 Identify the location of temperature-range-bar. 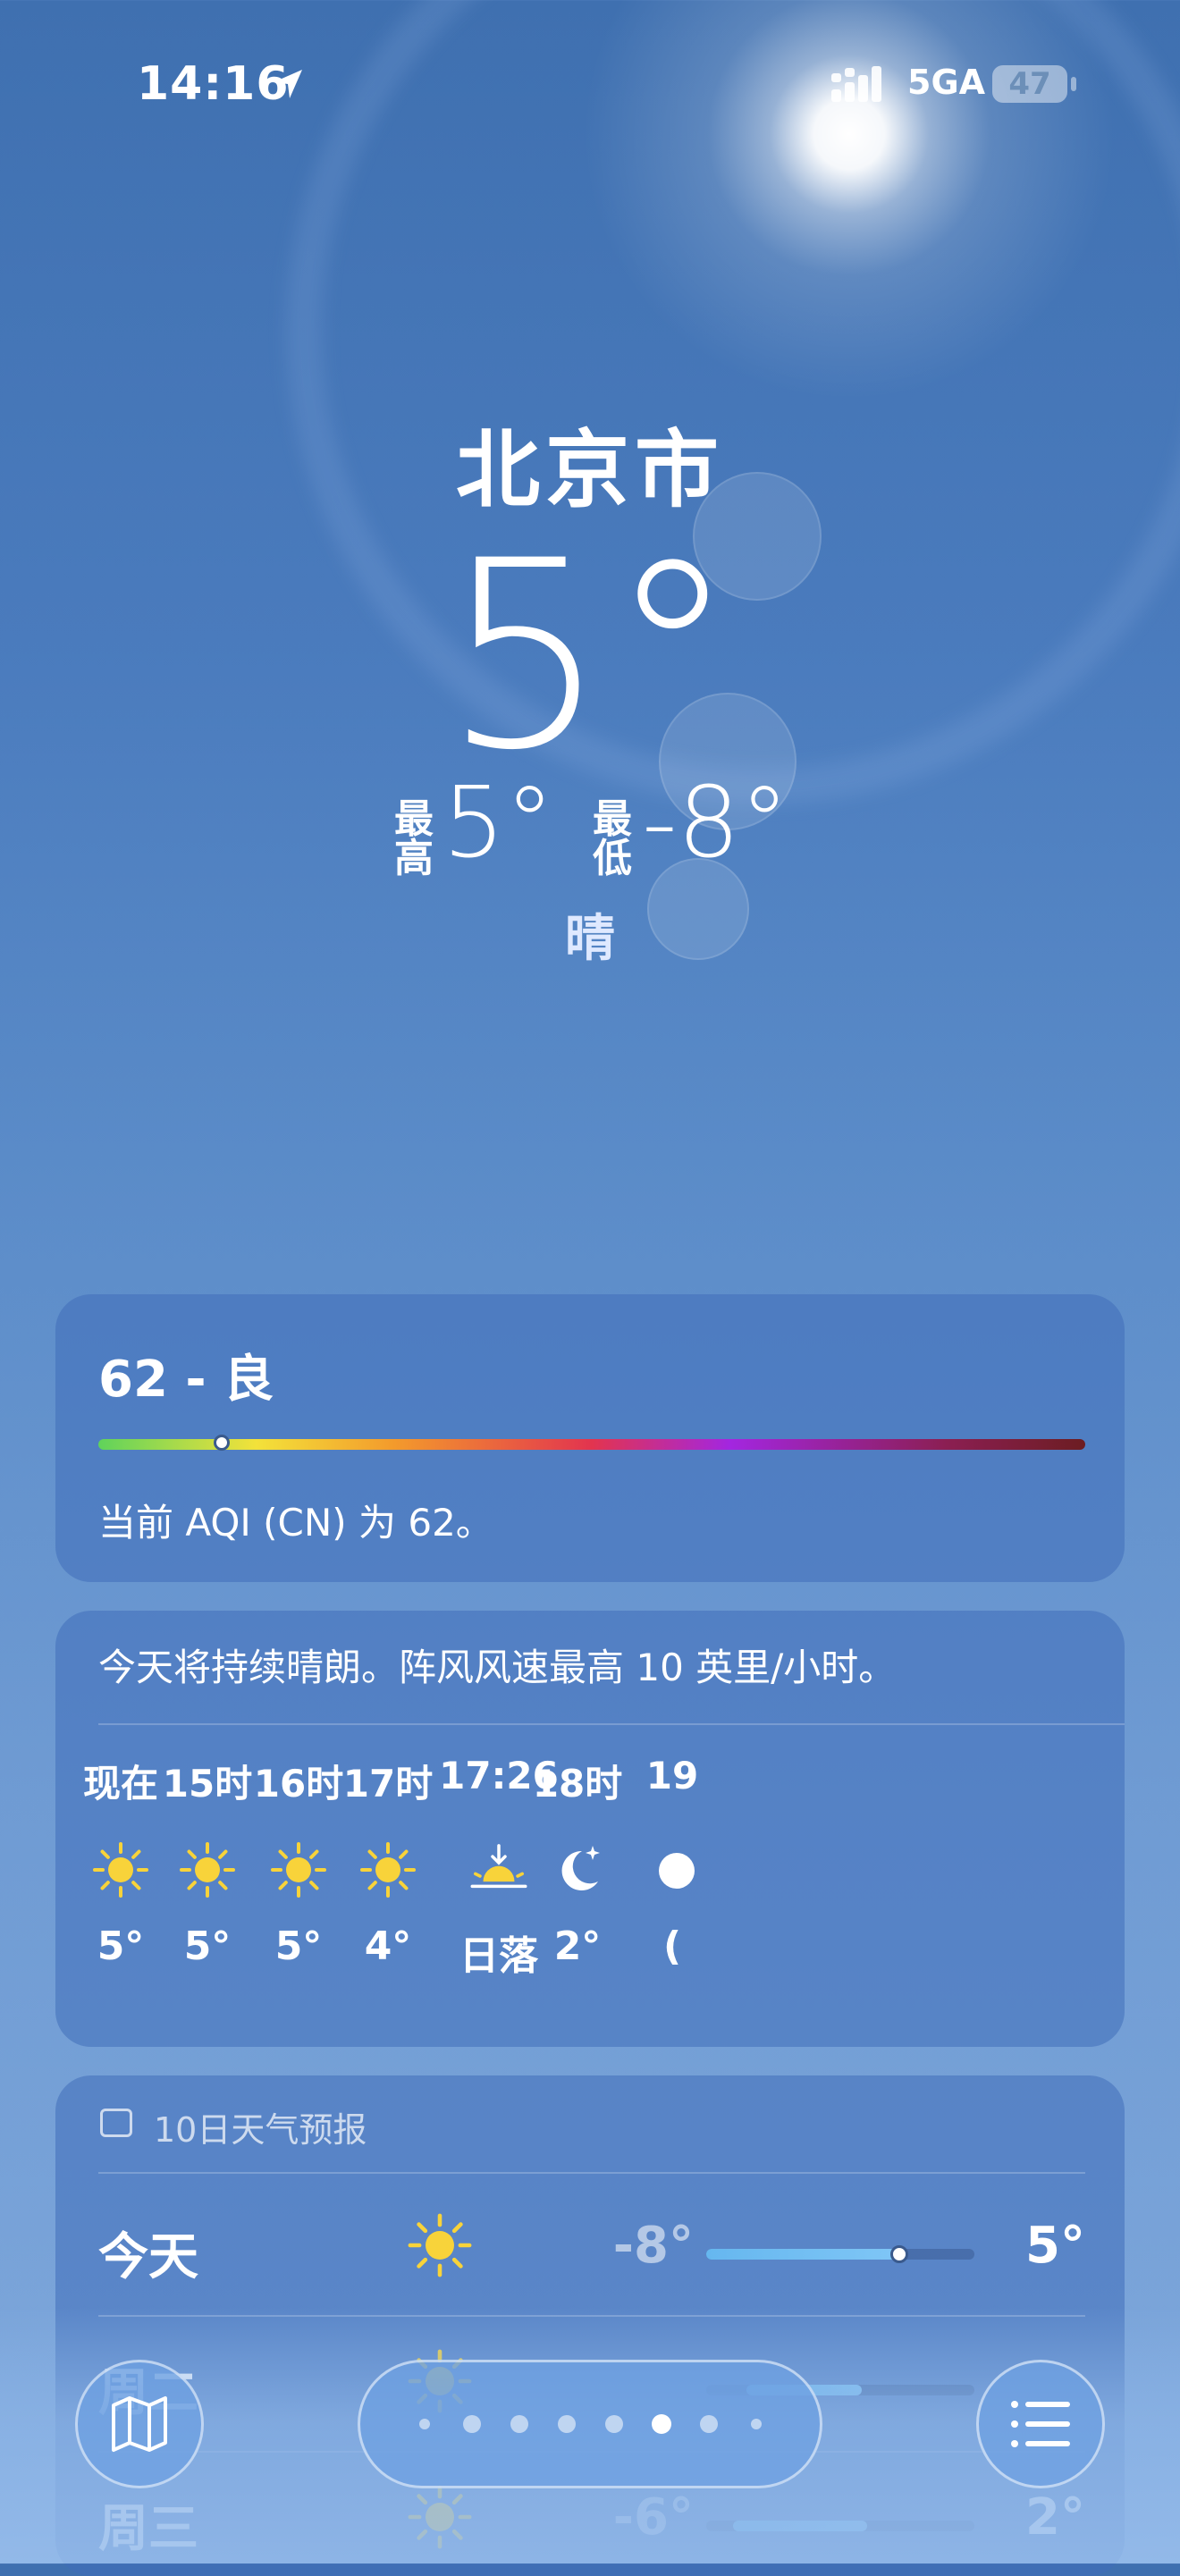
(840, 2254).